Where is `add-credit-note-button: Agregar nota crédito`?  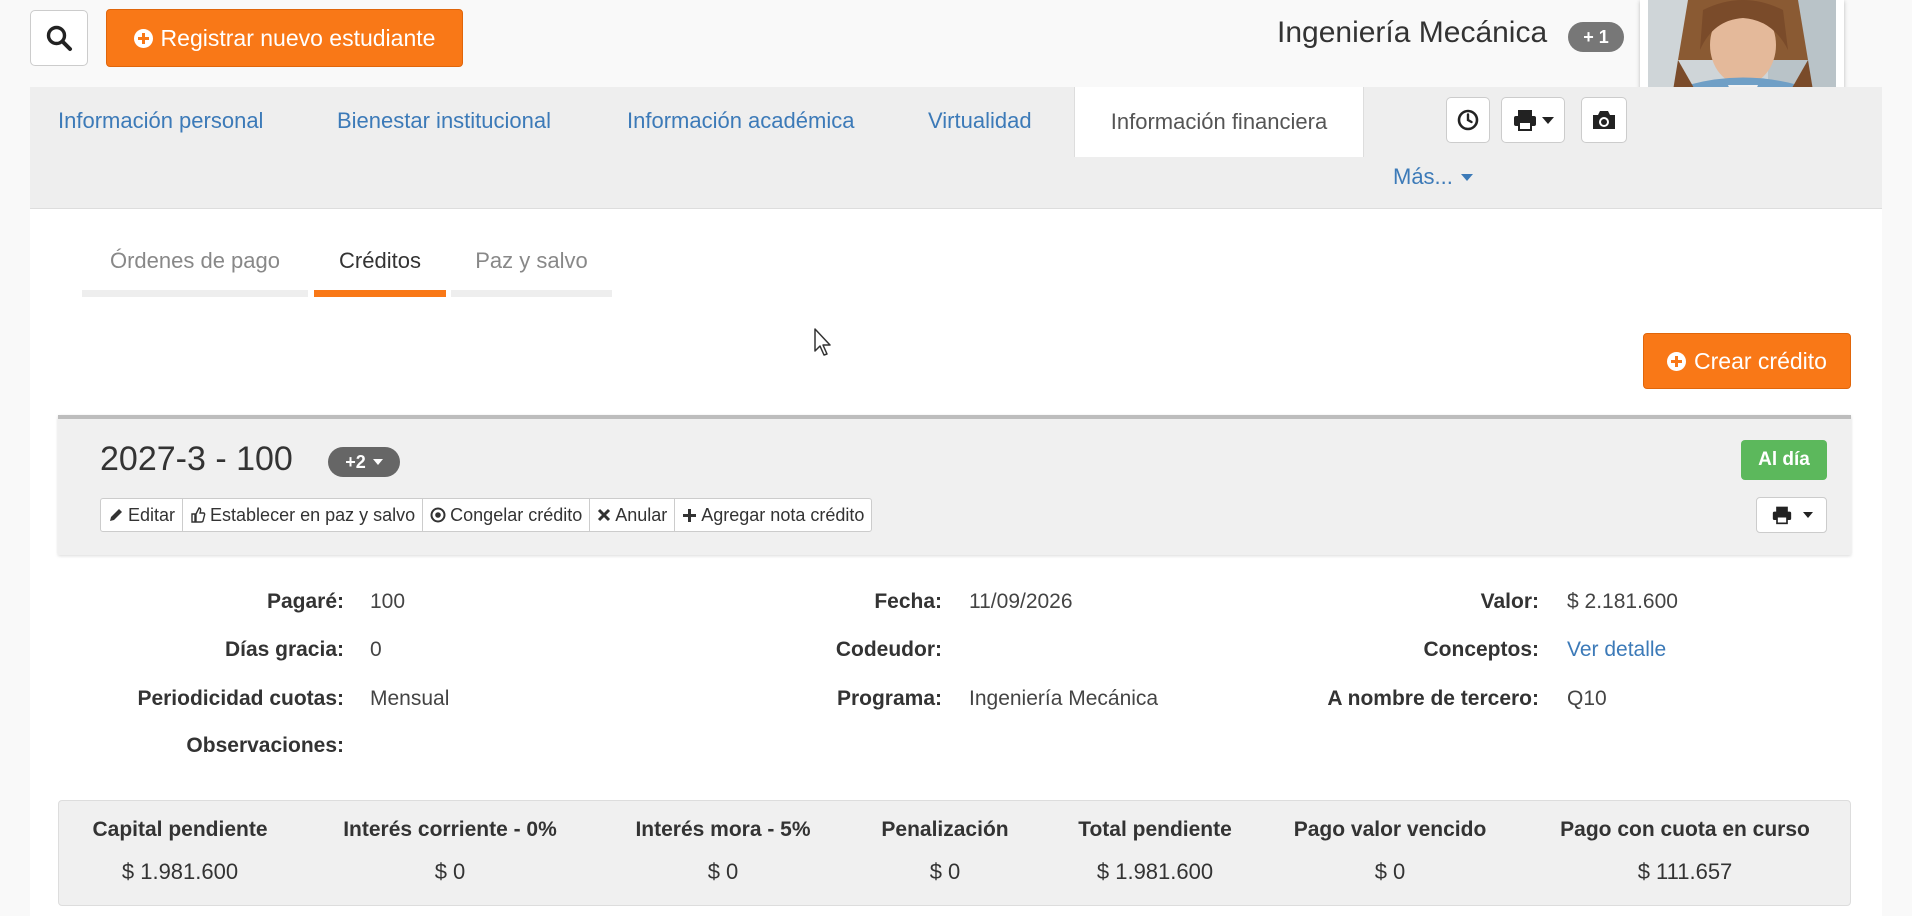 add-credit-note-button: Agregar nota crédito is located at coordinates (773, 515).